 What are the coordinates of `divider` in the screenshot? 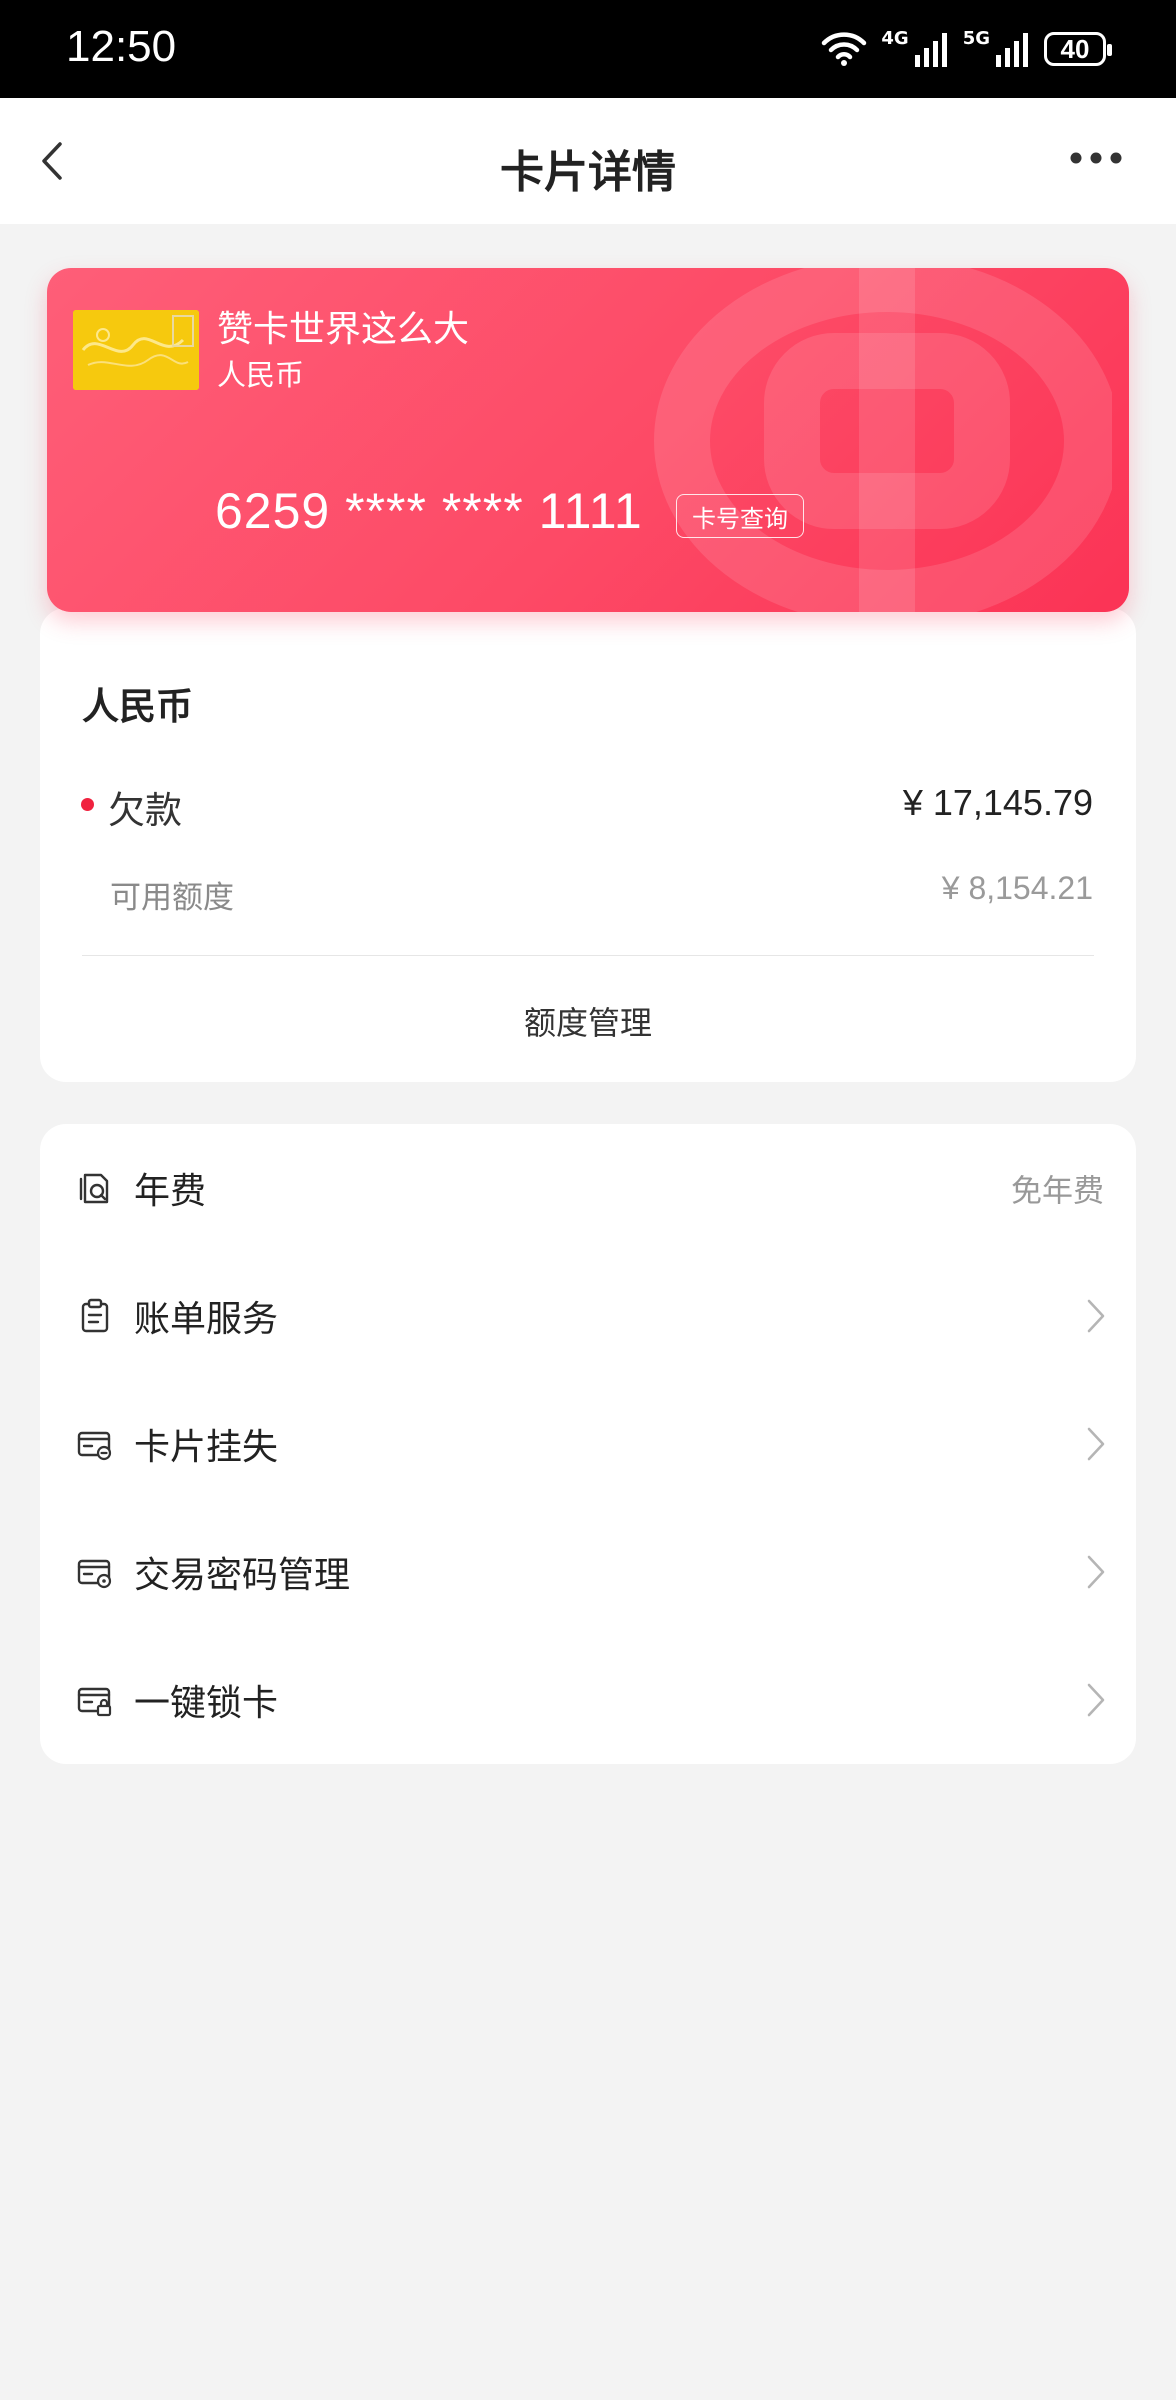 It's located at (588, 955).